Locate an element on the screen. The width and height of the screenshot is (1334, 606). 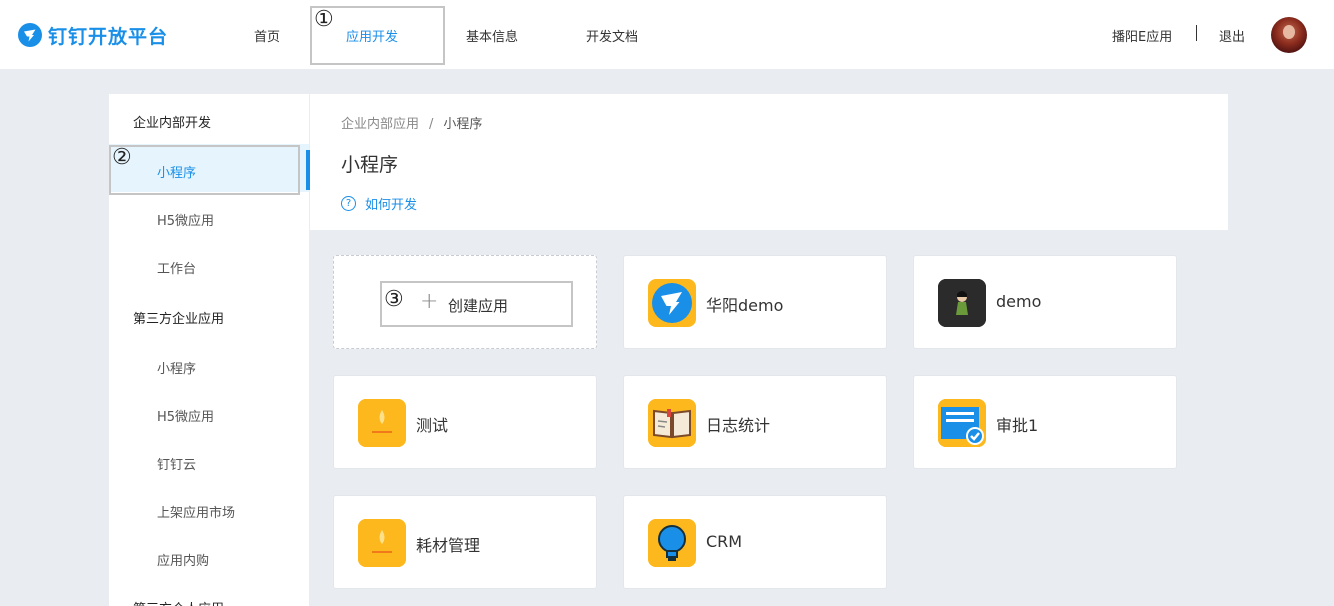
logo: 钉钉开放平台 is located at coordinates (93, 35).